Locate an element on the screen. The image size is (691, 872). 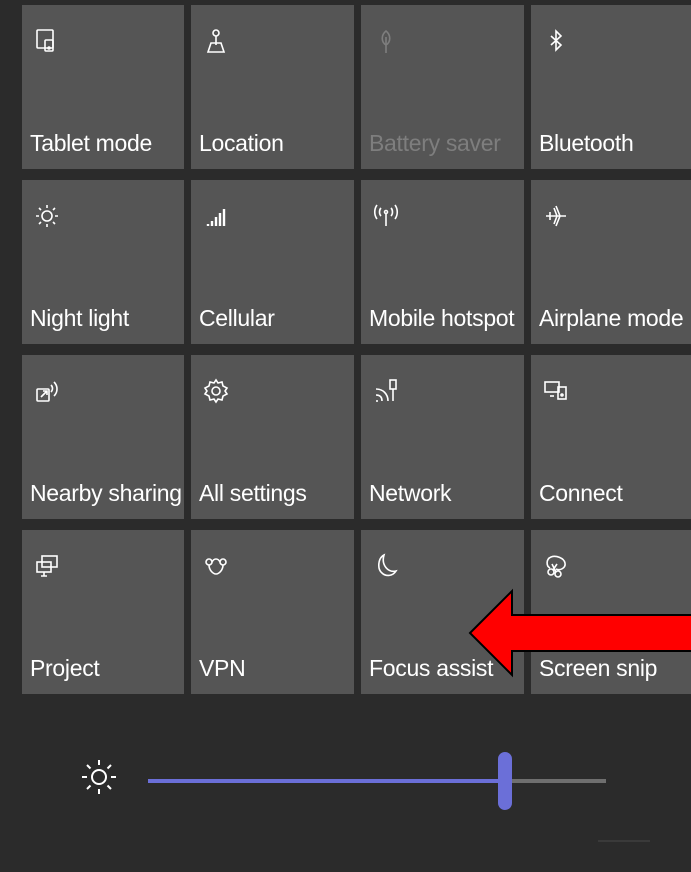
sun-icon is located at coordinates (99, 777).